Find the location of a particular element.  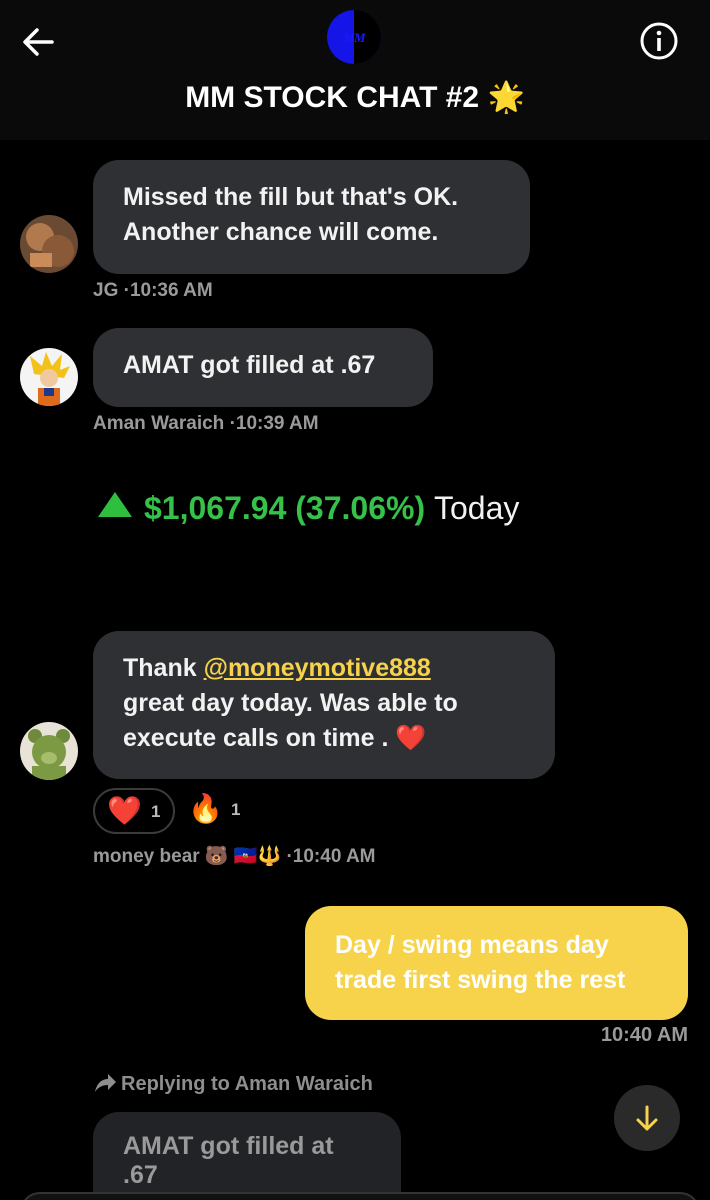

author-name: Aman Waraich is located at coordinates (158, 423).